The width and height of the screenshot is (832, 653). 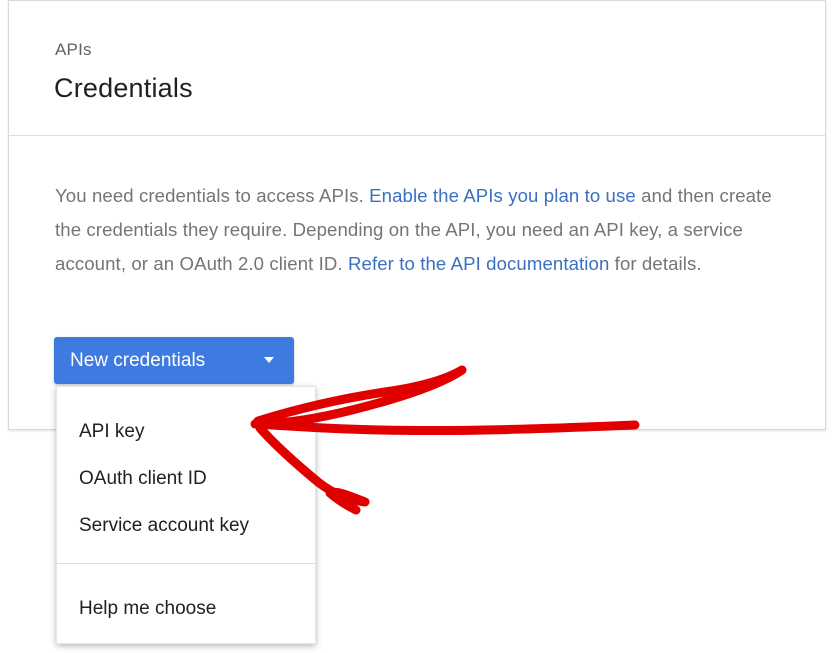 What do you see at coordinates (73, 49) in the screenshot?
I see `section-eyebrow: APIs` at bounding box center [73, 49].